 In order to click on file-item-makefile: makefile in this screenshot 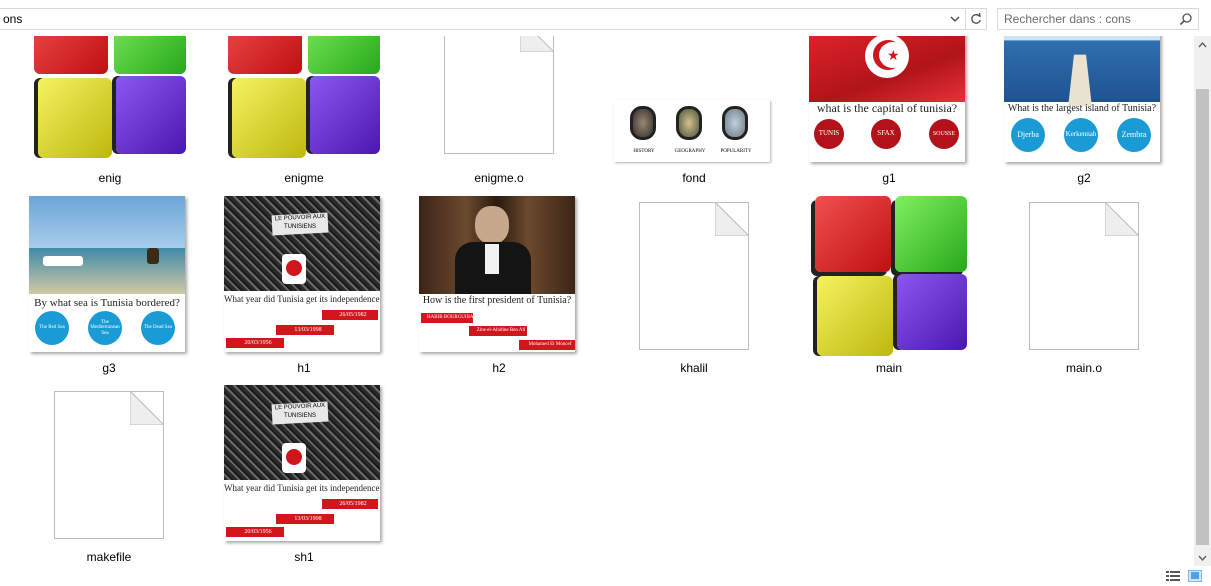, I will do `click(109, 475)`.